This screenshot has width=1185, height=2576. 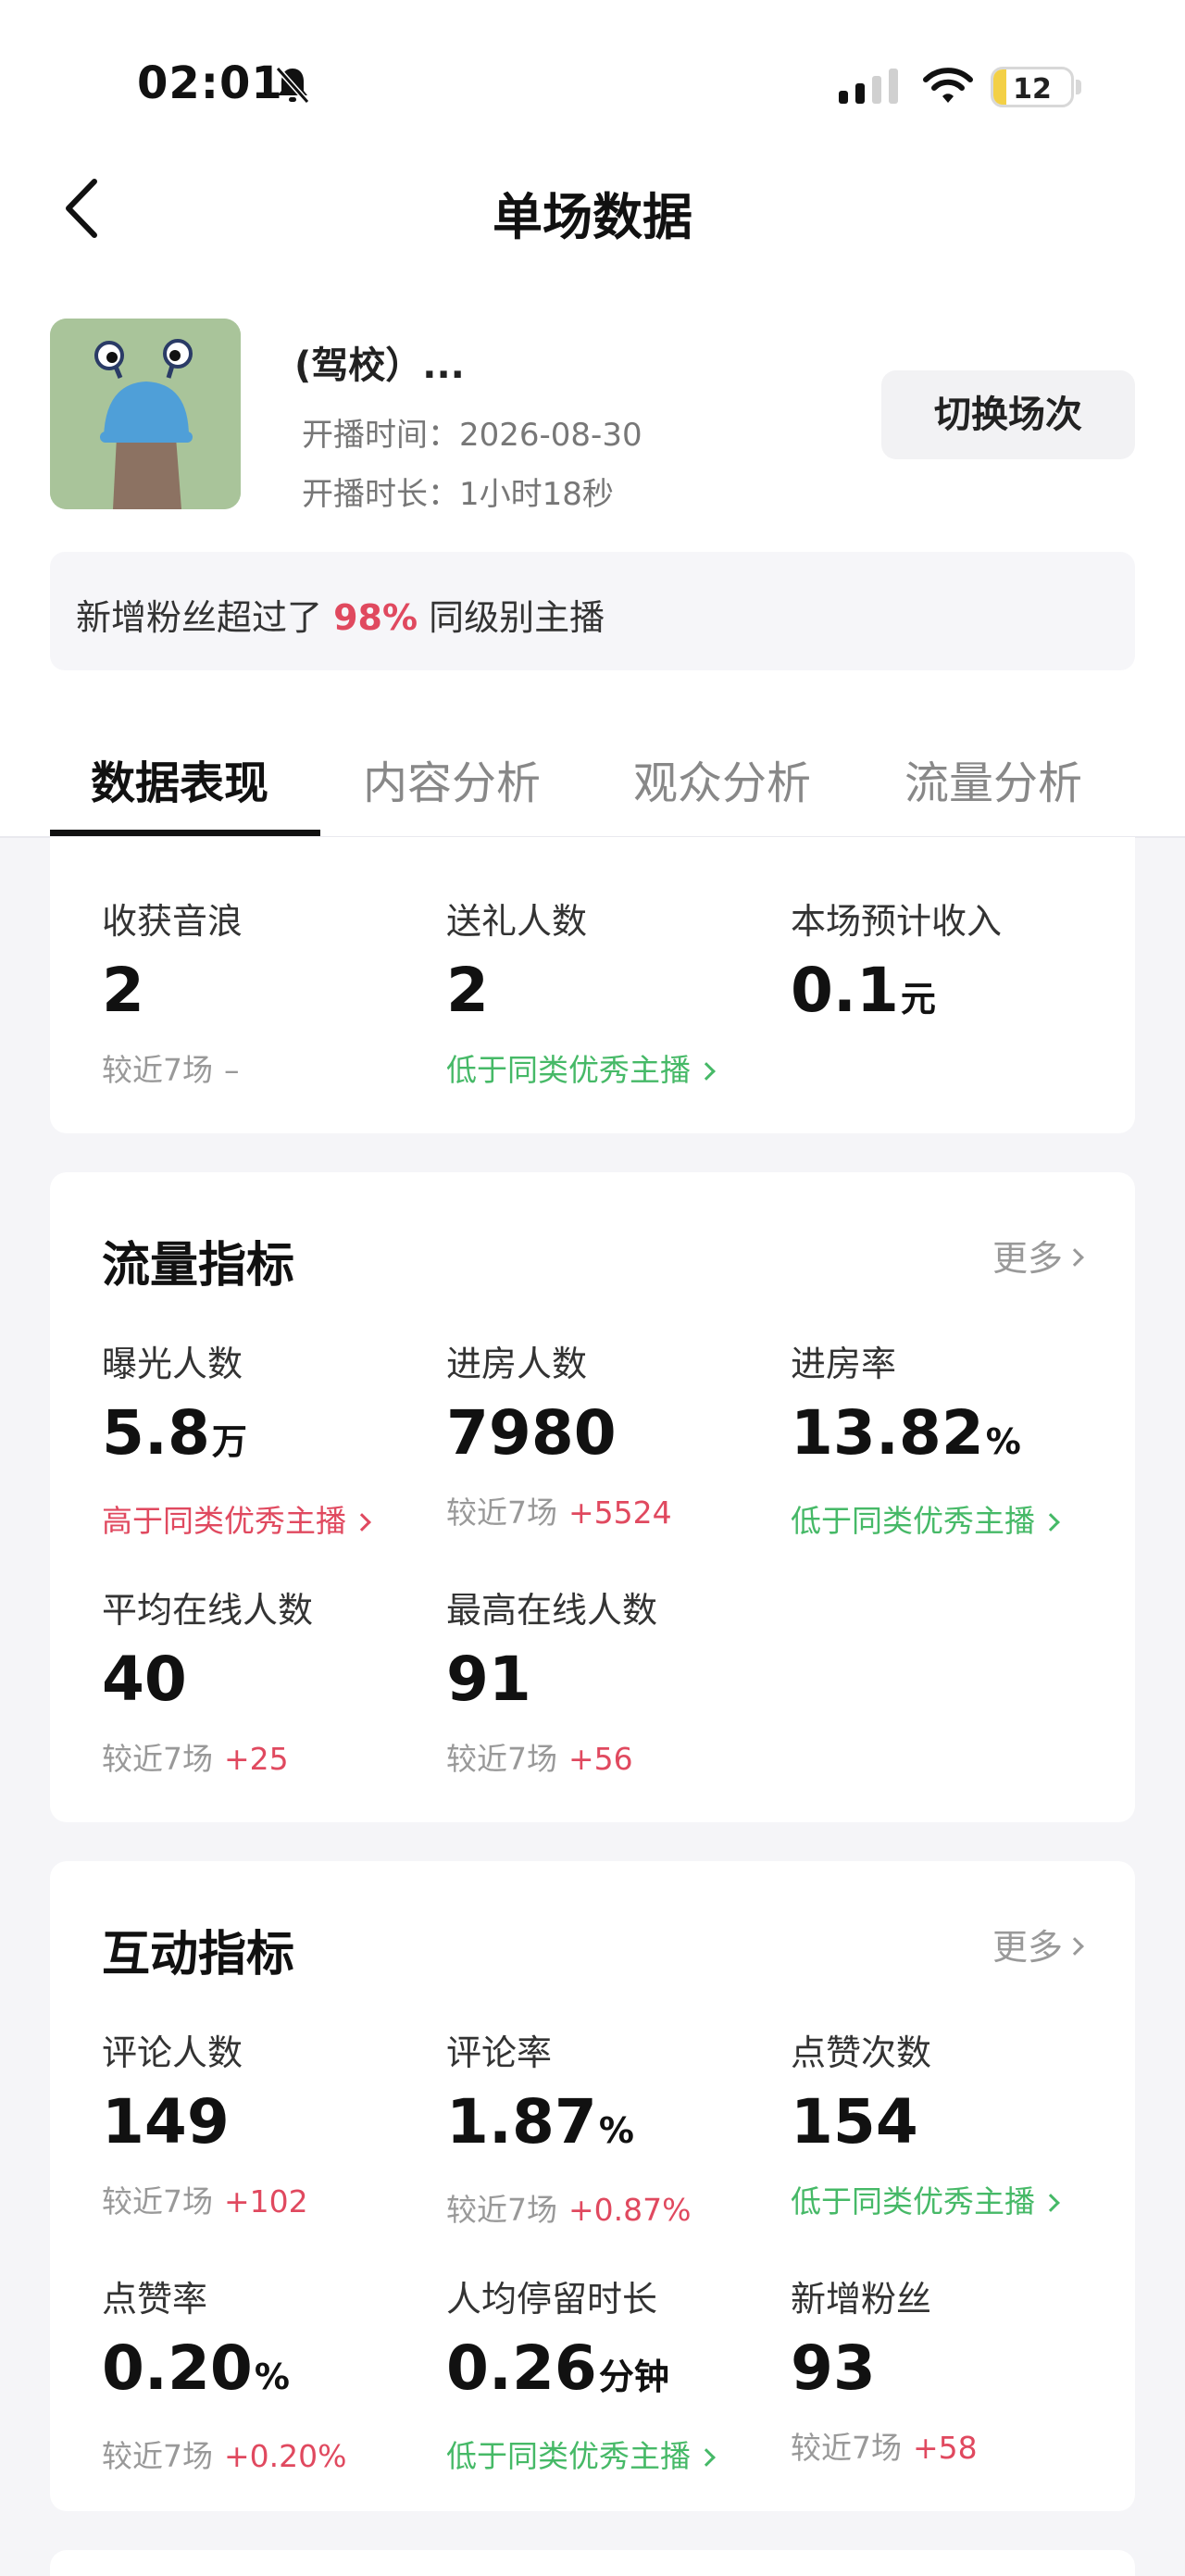 I want to click on metric-label: 本场预计收入, so click(x=897, y=921).